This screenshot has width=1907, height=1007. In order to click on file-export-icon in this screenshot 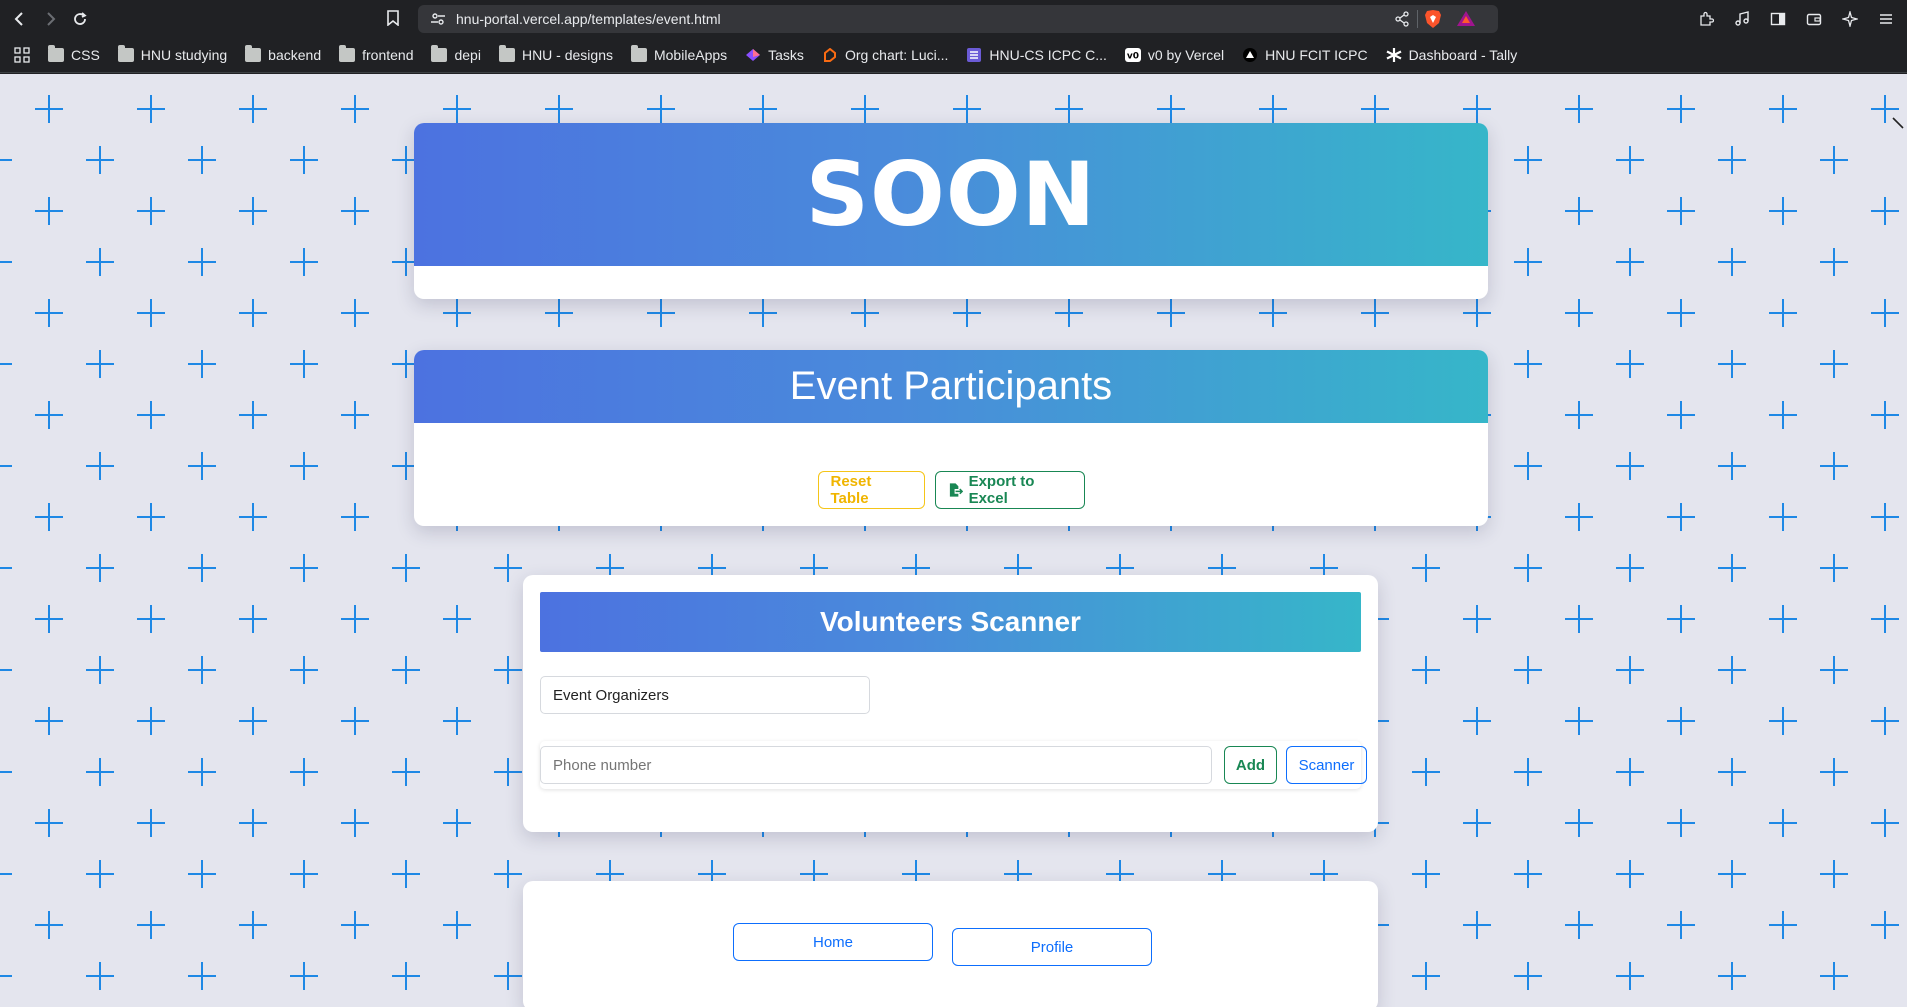, I will do `click(956, 490)`.